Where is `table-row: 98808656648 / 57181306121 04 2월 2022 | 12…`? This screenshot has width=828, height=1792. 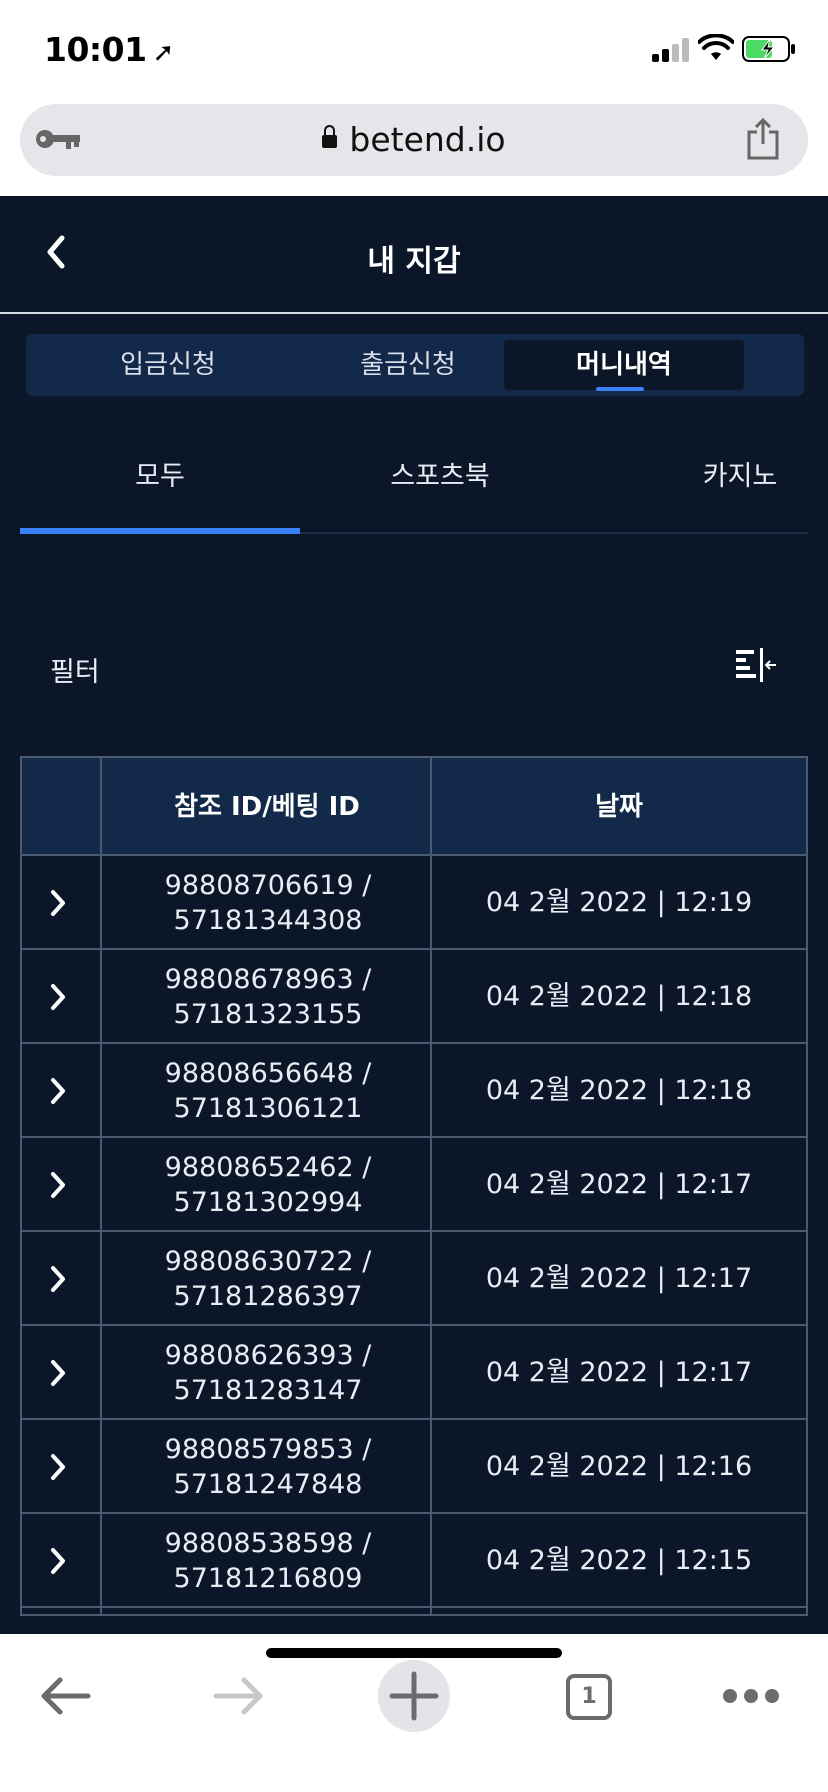 table-row: 98808656648 / 57181306121 04 2월 2022 | 12… is located at coordinates (414, 1091).